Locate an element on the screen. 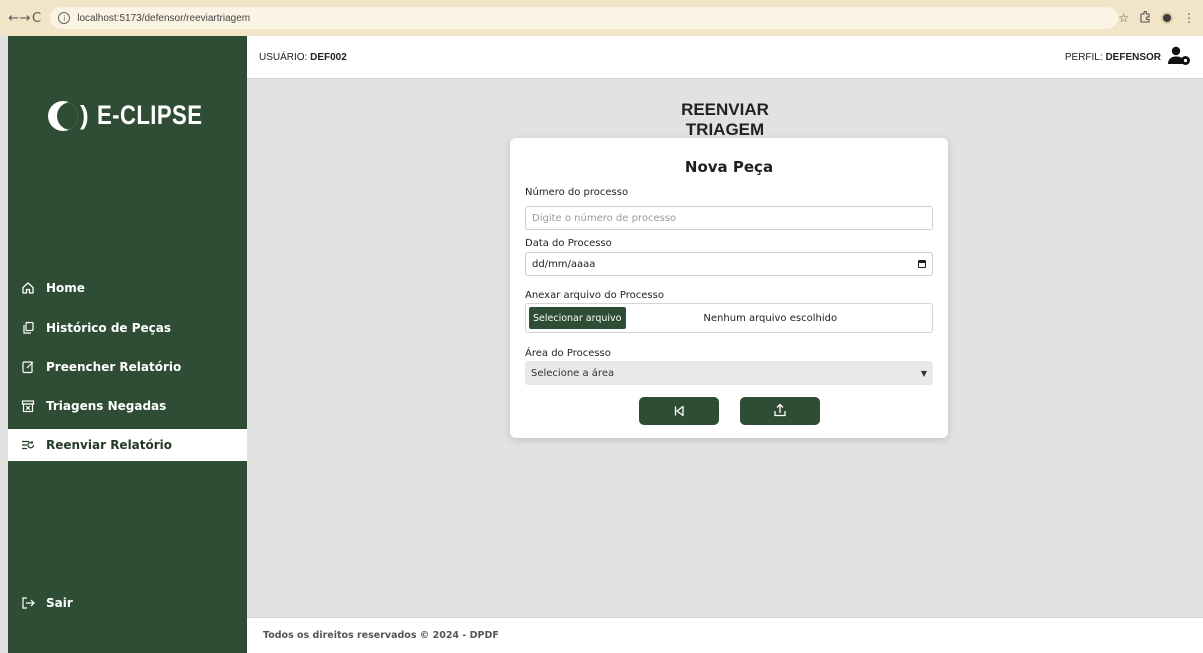 The image size is (1203, 653). logo-paren: ) is located at coordinates (84, 115).